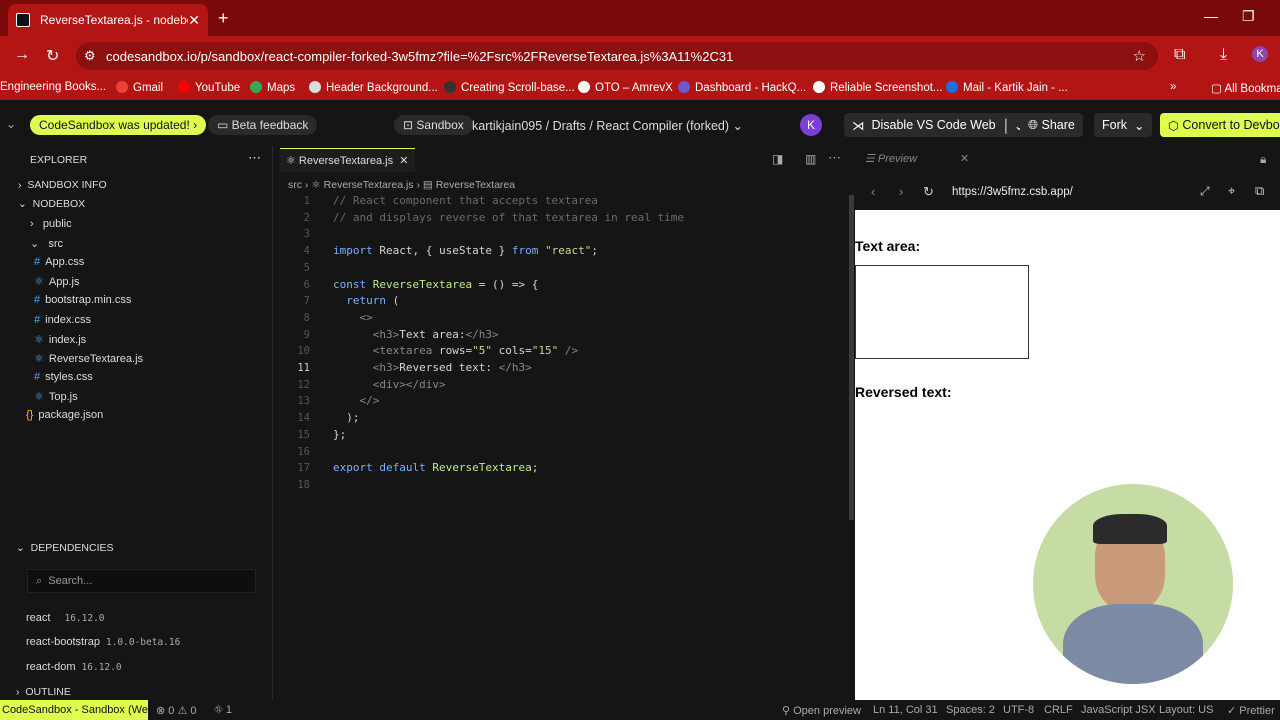 The height and width of the screenshot is (720, 1280). I want to click on all-bookmarks: ▢ All Bookmarks, so click(1245, 88).